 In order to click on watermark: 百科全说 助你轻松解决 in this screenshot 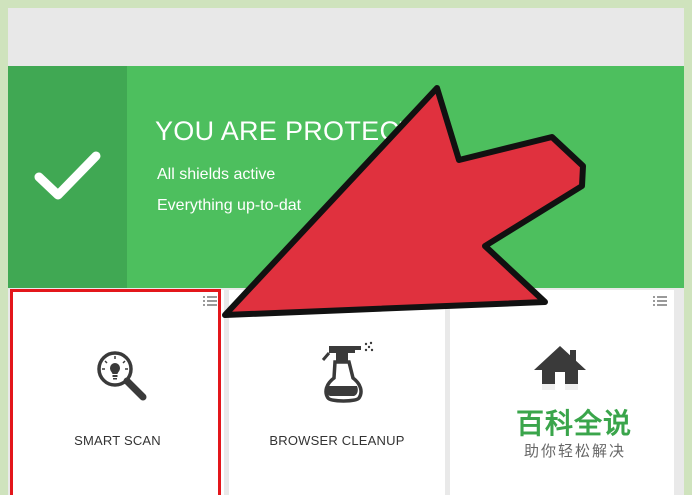, I will do `click(580, 427)`.